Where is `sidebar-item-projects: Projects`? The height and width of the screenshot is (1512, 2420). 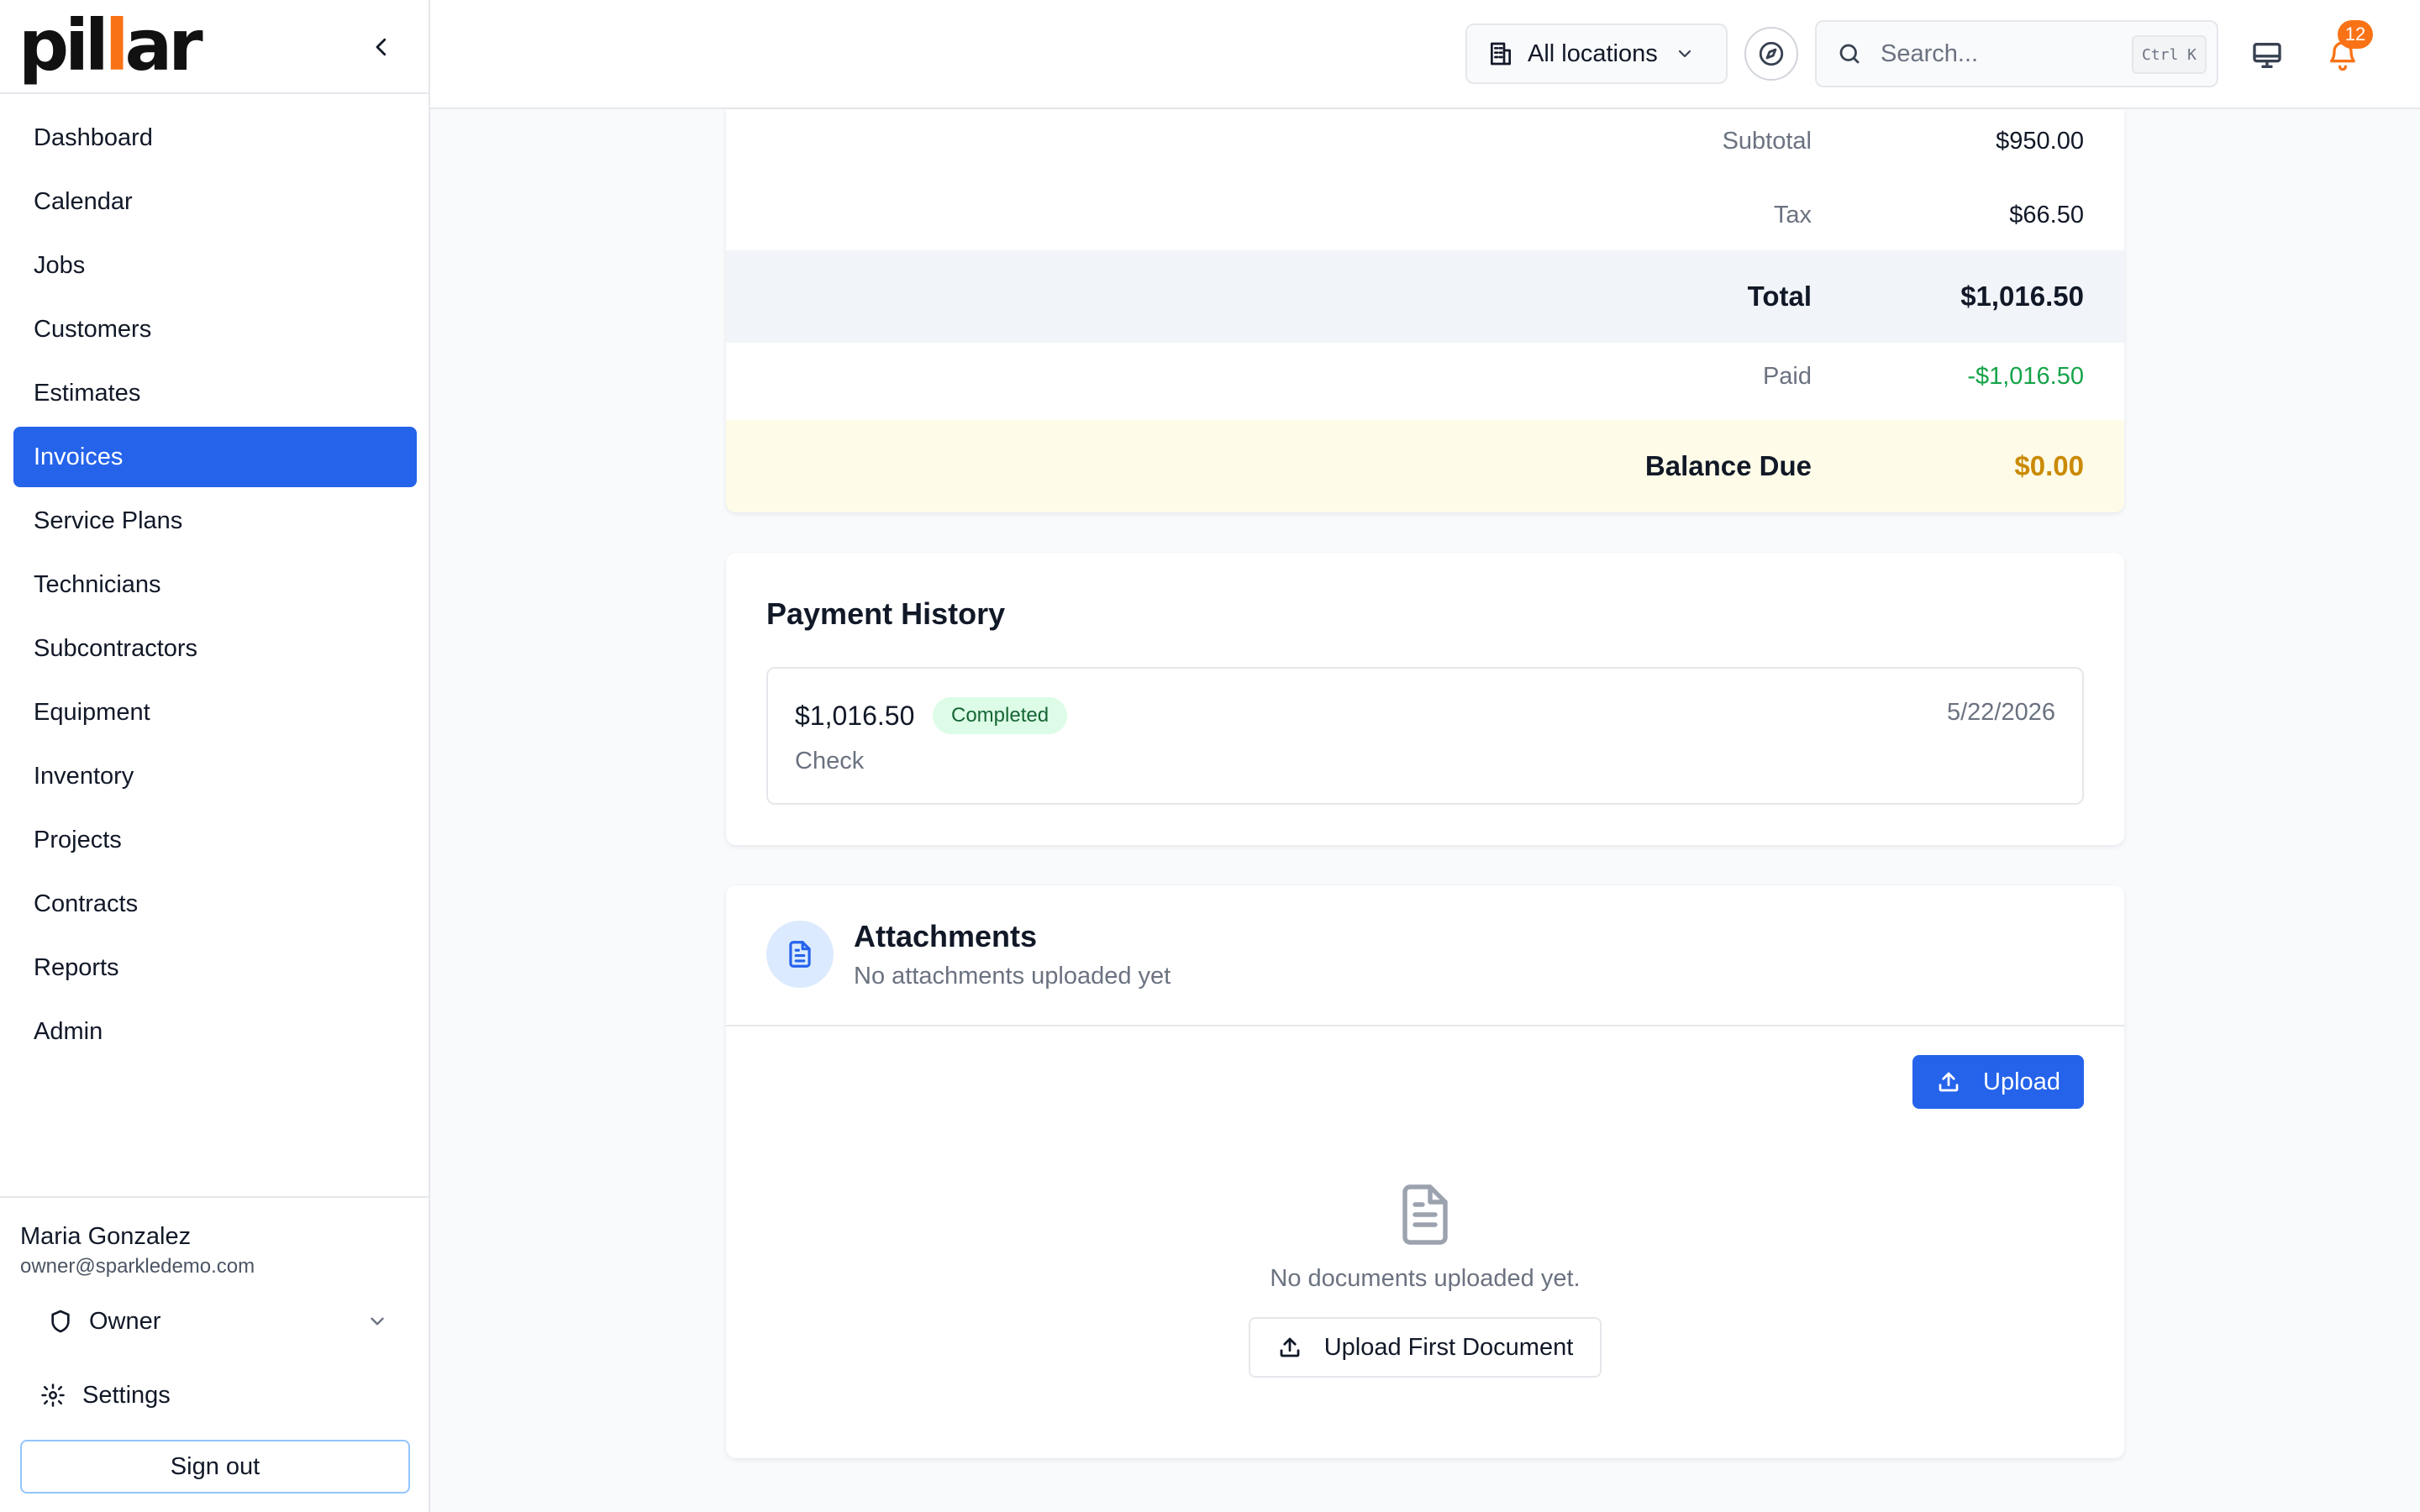
sidebar-item-projects: Projects is located at coordinates (215, 840).